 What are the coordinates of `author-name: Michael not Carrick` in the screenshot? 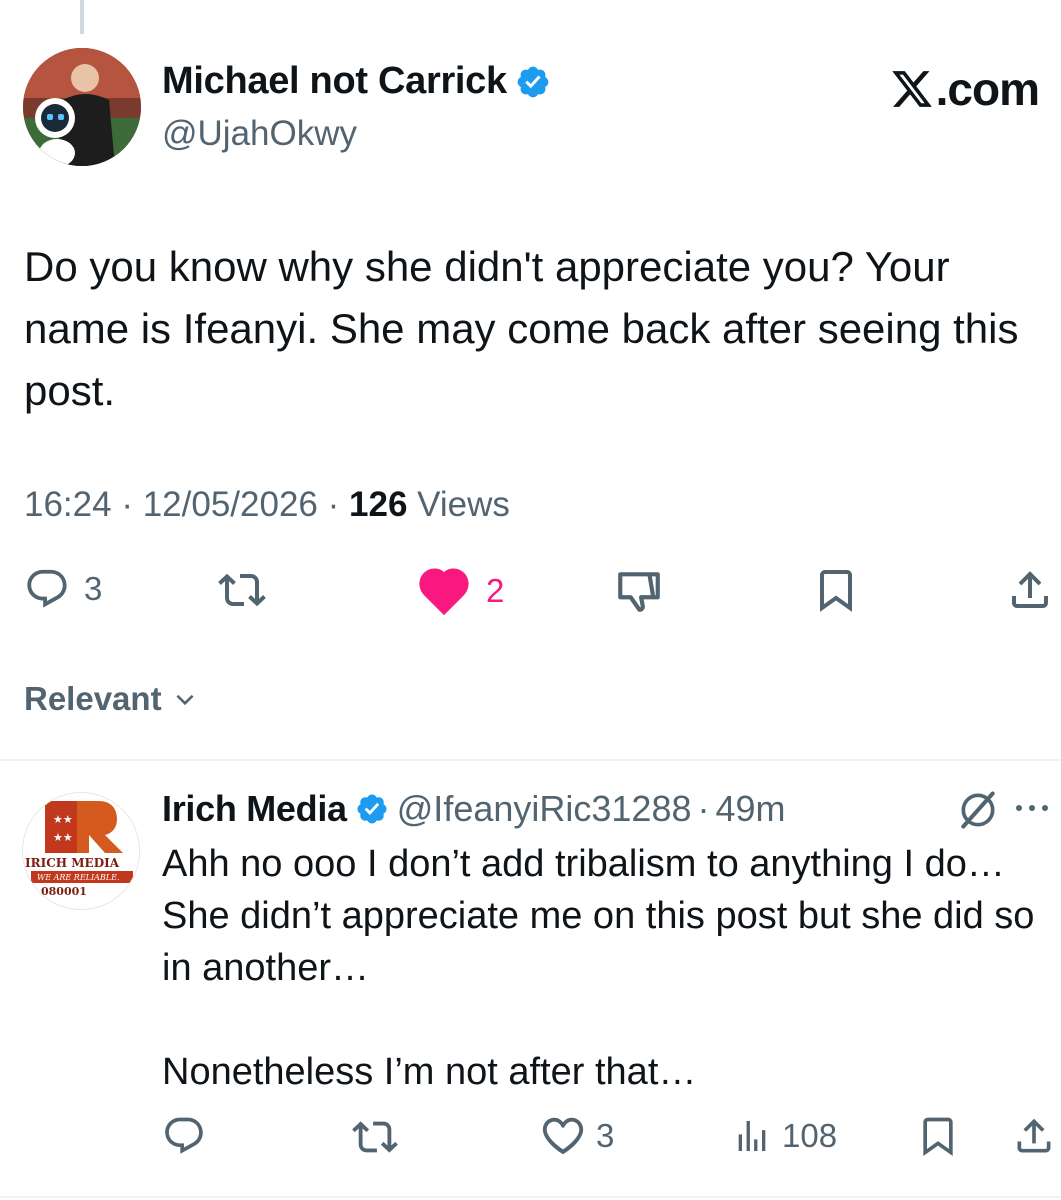 It's located at (356, 81).